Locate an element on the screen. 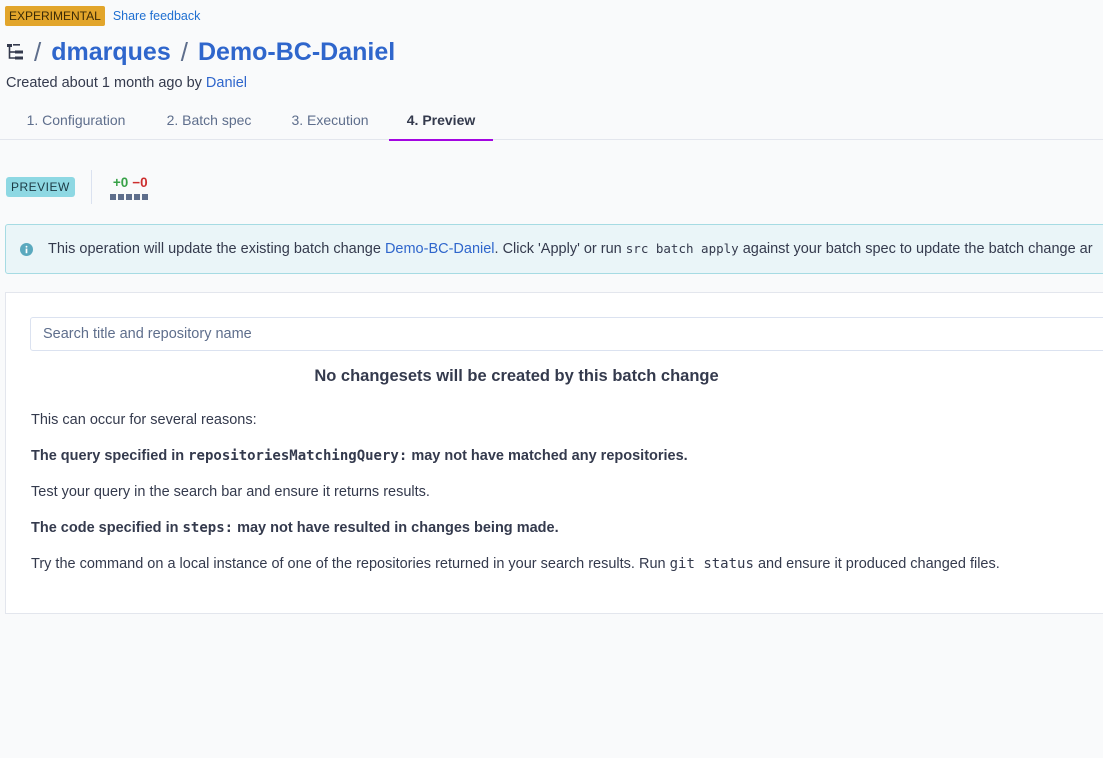 The height and width of the screenshot is (758, 1103). created-info: Created about 1 month ago by Daniel is located at coordinates (126, 83).